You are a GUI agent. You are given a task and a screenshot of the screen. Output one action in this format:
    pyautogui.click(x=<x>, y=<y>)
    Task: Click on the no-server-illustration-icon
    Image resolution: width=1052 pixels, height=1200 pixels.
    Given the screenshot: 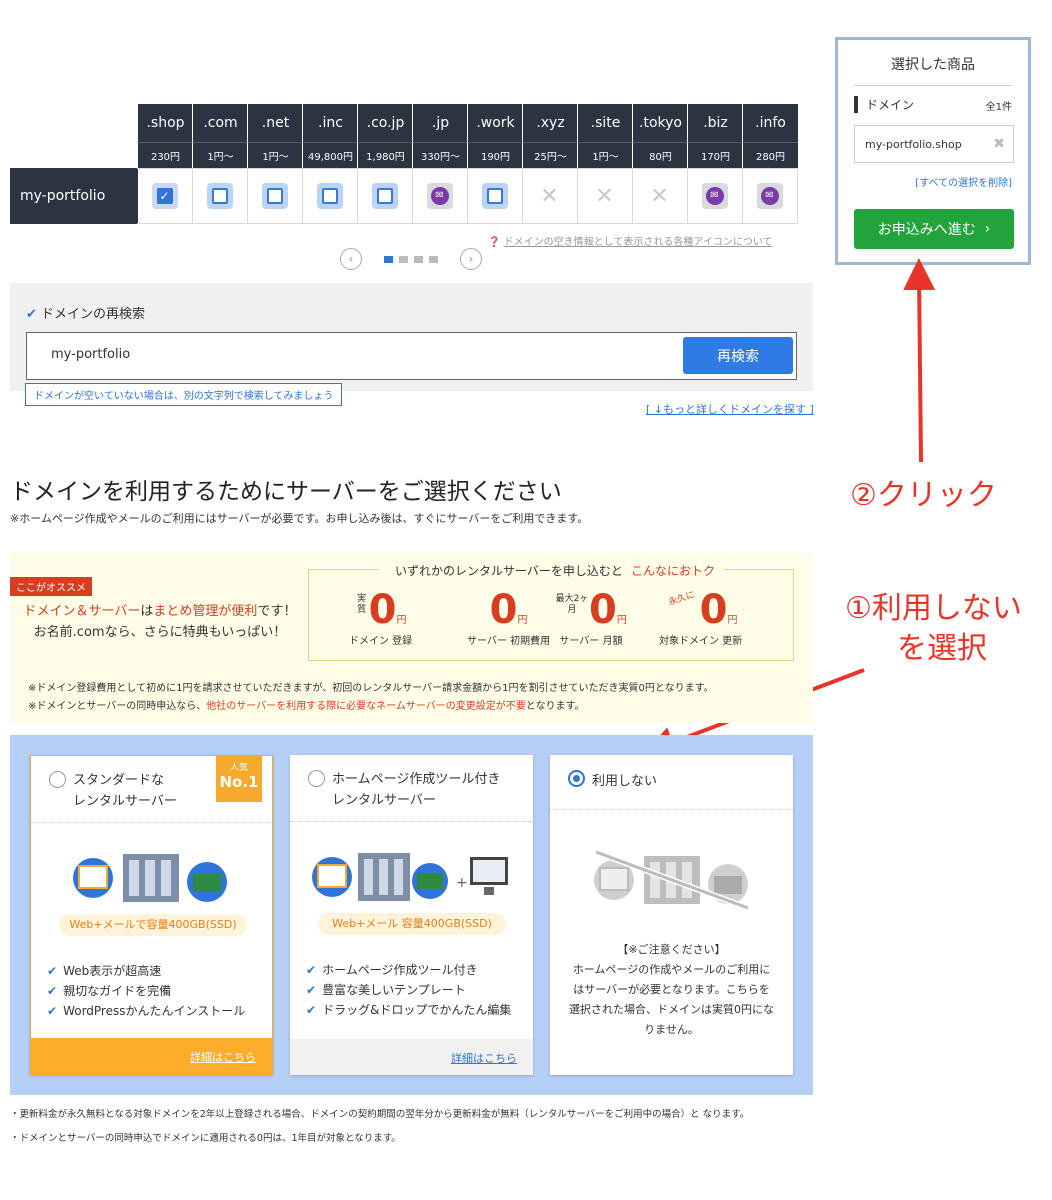 What is the action you would take?
    pyautogui.click(x=672, y=880)
    